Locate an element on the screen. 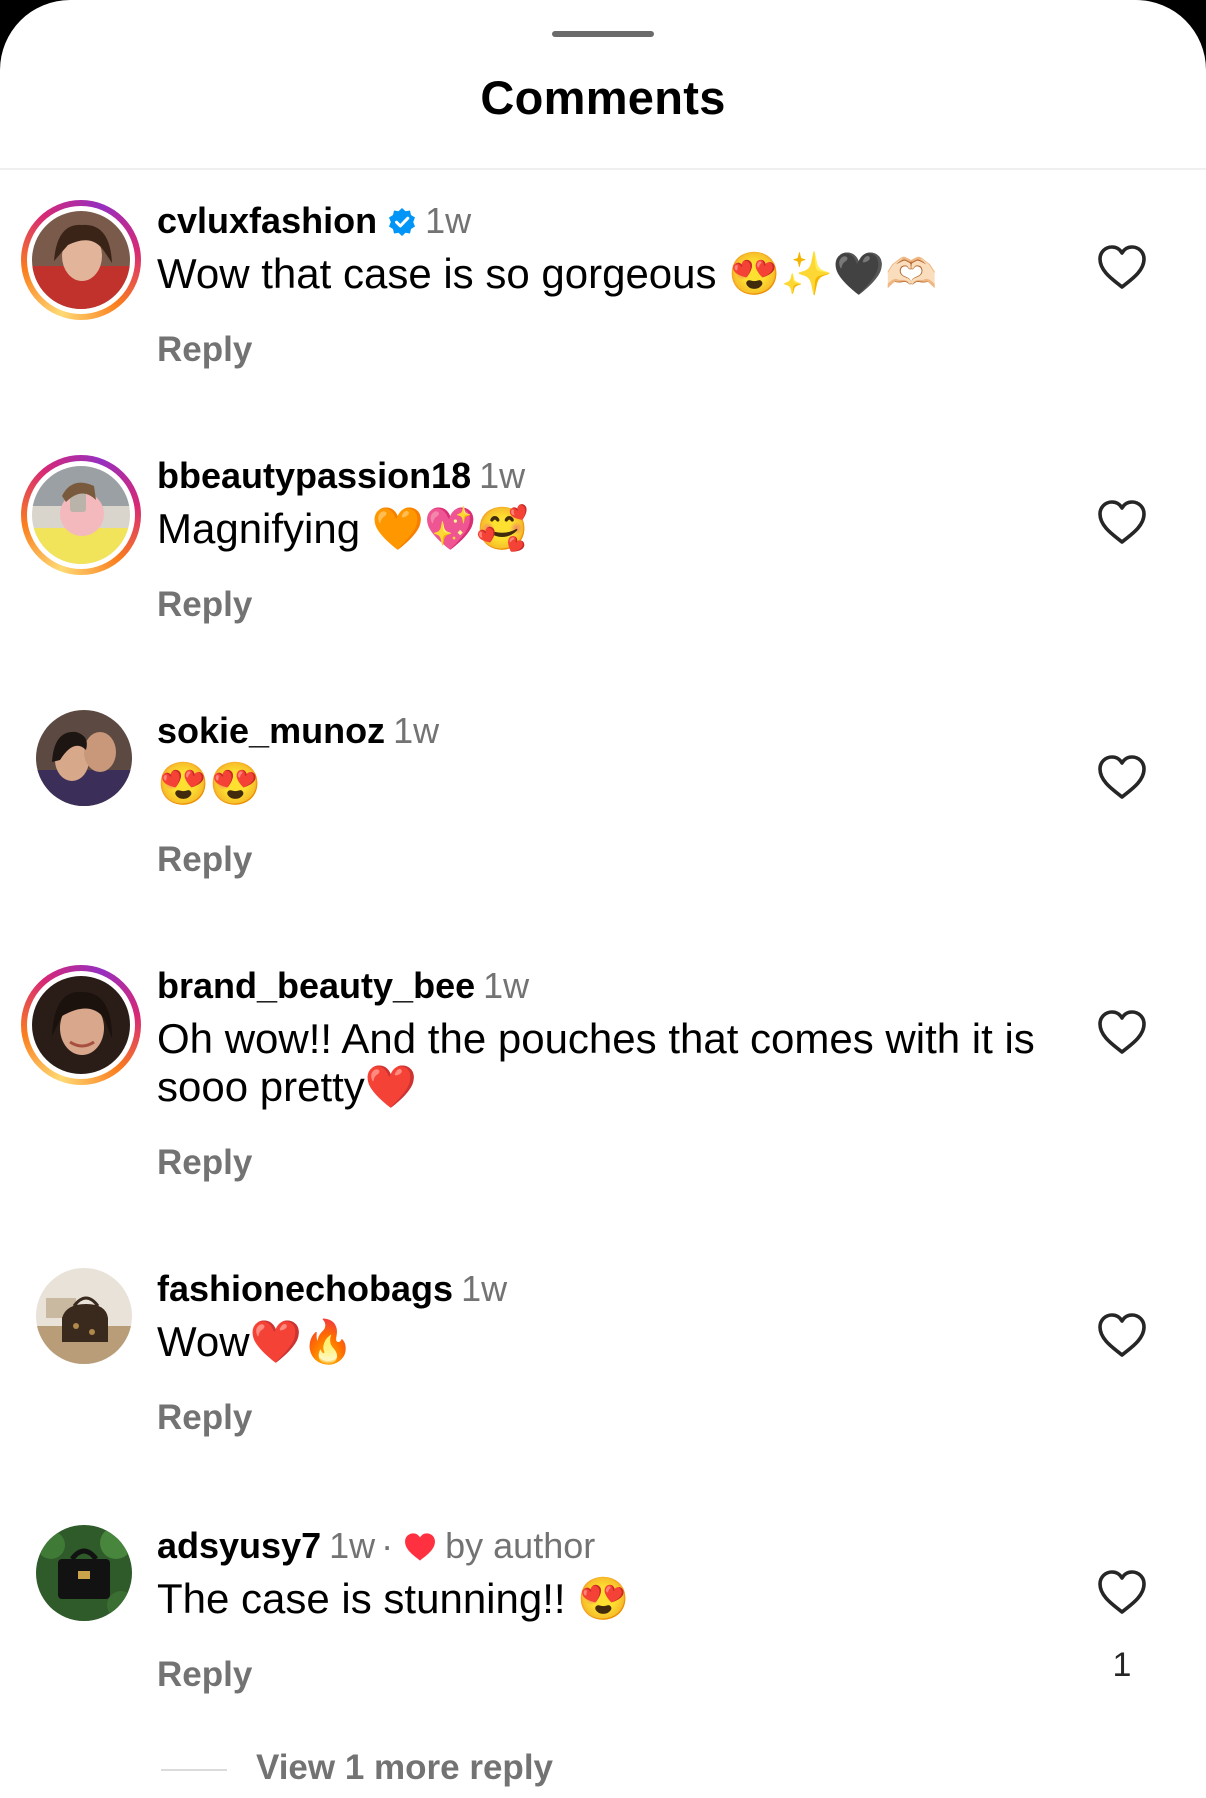  comment-text: The case is stunning!! 😍 is located at coordinates (393, 1598).